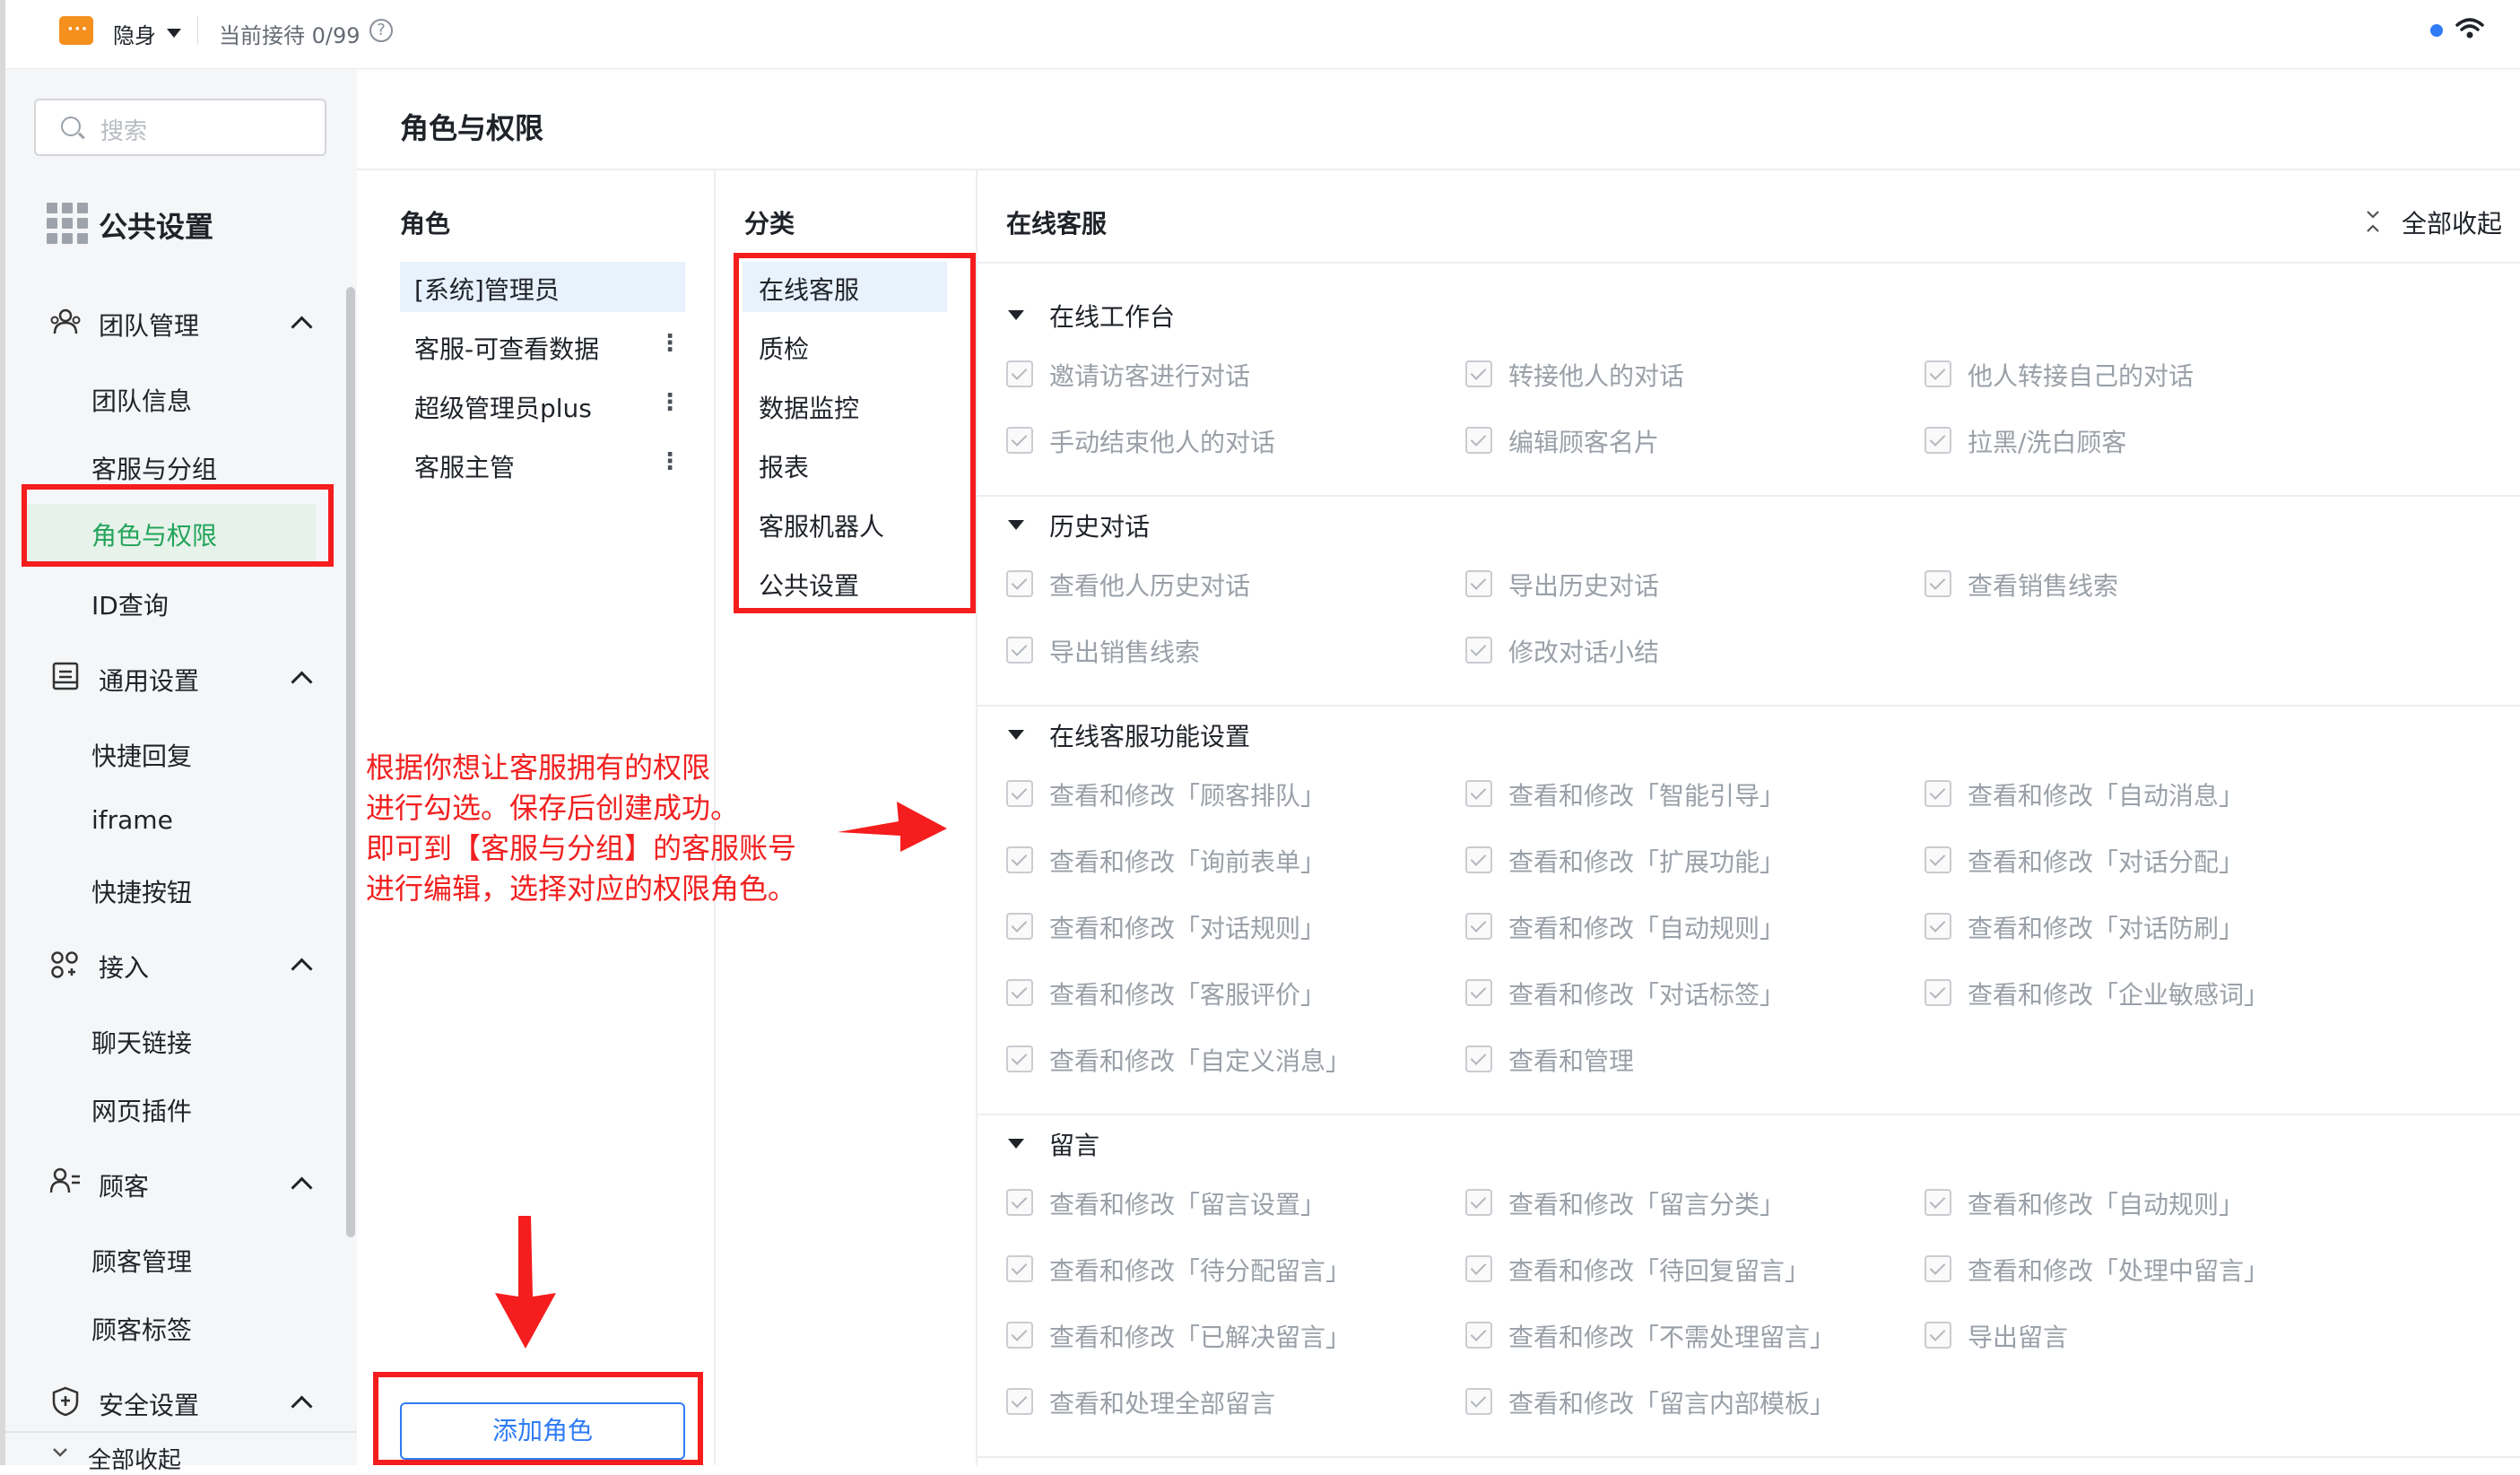 The width and height of the screenshot is (2520, 1475). Describe the element at coordinates (503, 407) in the screenshot. I see `role-item-super-admin-plus: 超级管理员plus` at that location.